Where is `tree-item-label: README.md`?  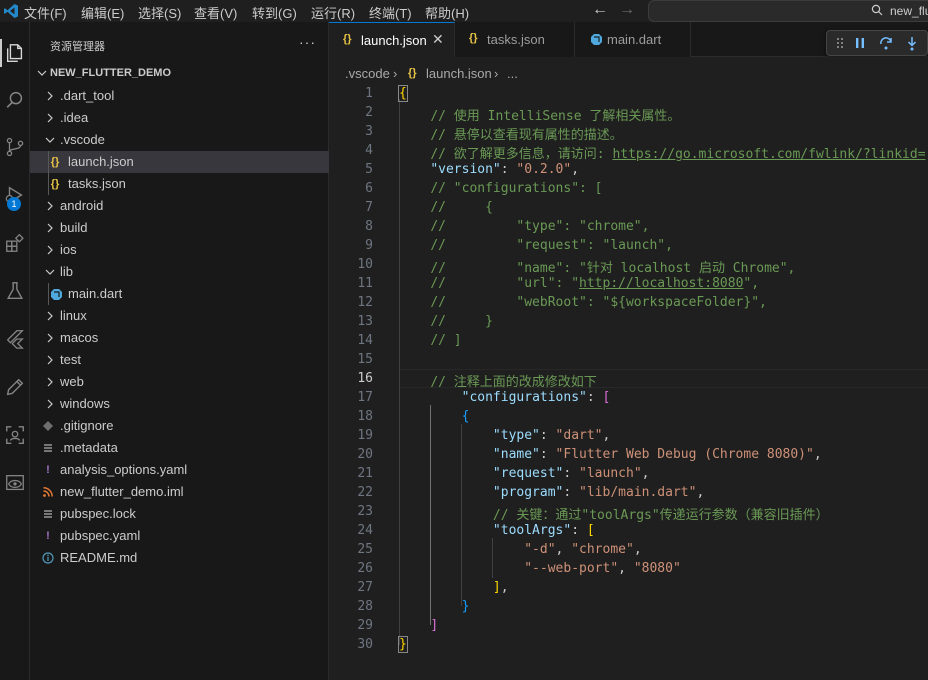
tree-item-label: README.md is located at coordinates (99, 557).